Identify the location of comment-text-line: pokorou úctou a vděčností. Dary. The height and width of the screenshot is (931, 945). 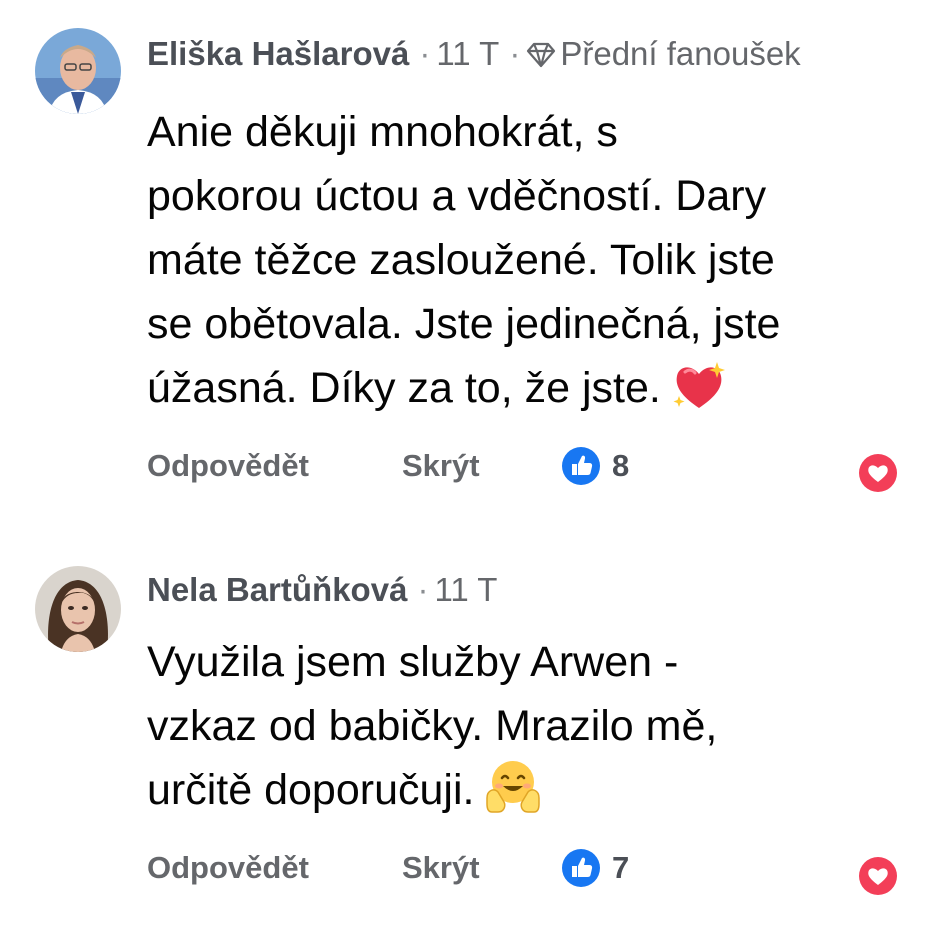
(457, 196).